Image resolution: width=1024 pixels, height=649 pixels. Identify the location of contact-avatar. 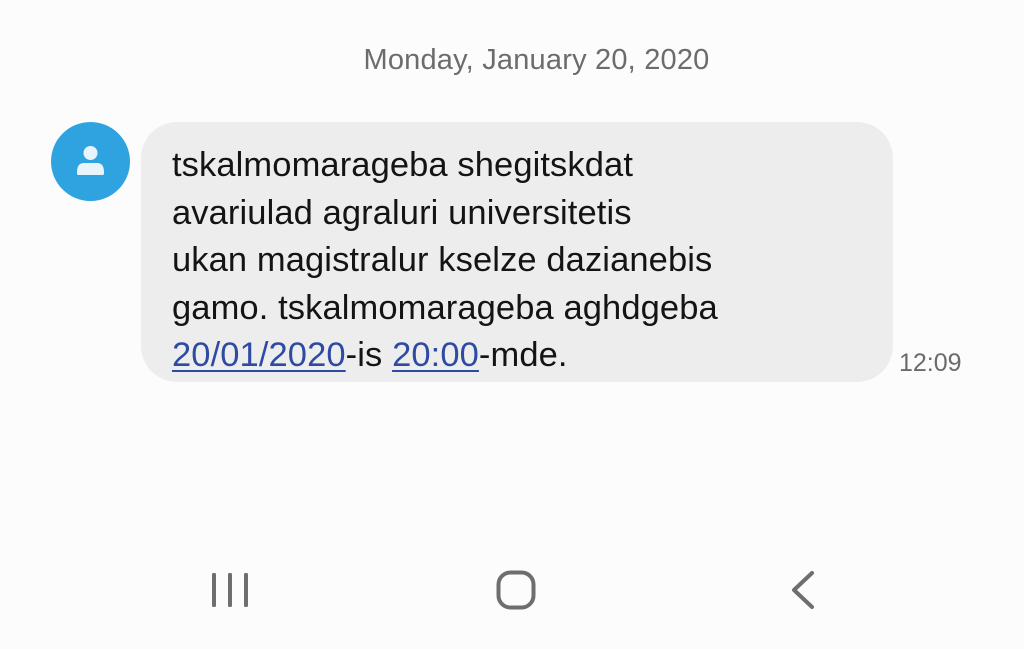
(90, 161).